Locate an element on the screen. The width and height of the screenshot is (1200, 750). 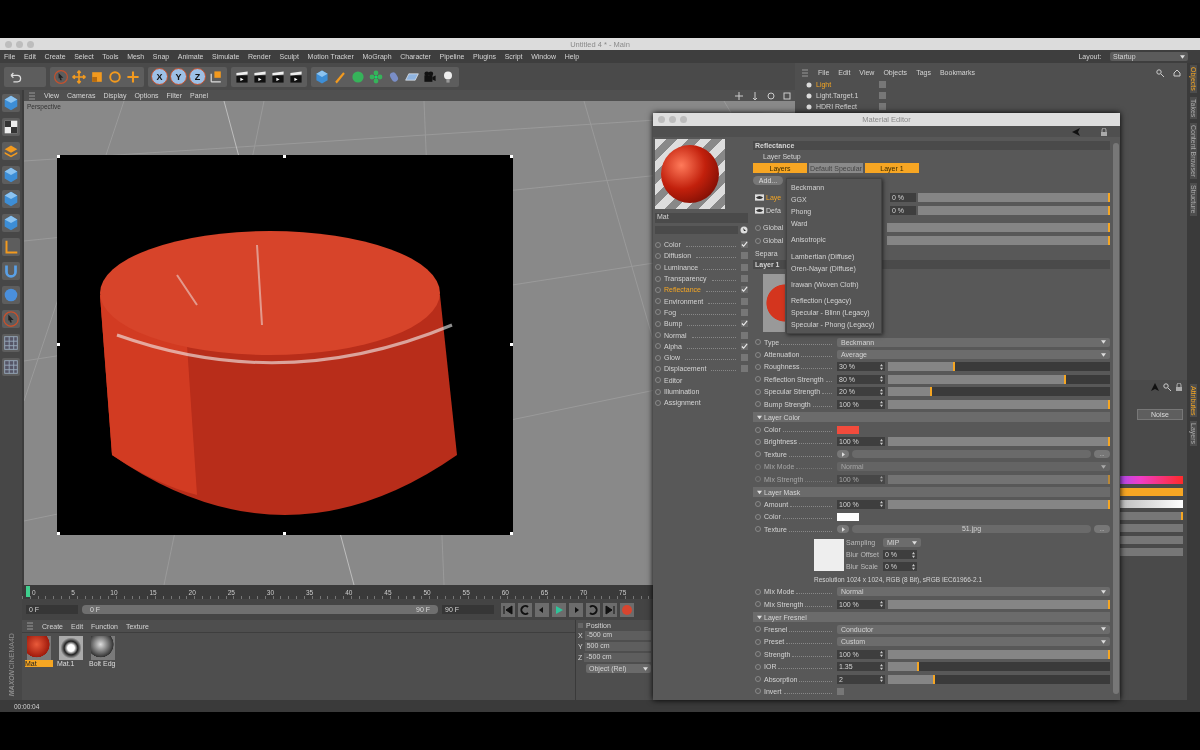
axis-button: Y is located at coordinates (178, 76).